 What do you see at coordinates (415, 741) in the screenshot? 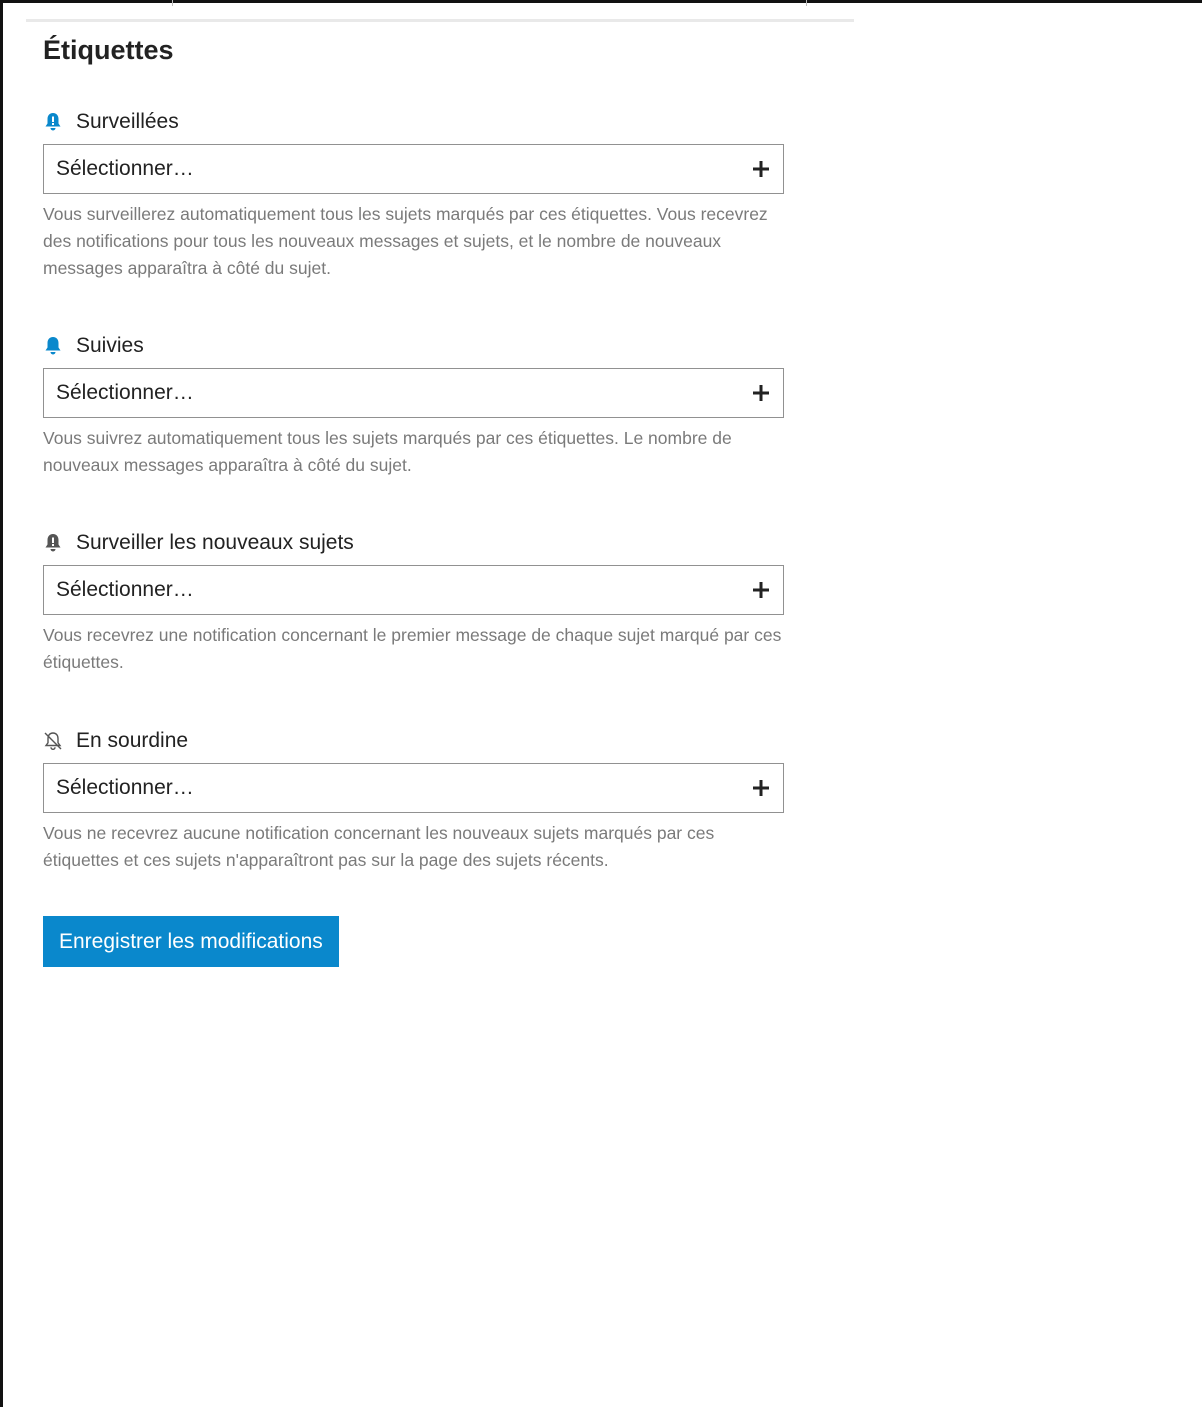
I see `section-label: En sourdine` at bounding box center [415, 741].